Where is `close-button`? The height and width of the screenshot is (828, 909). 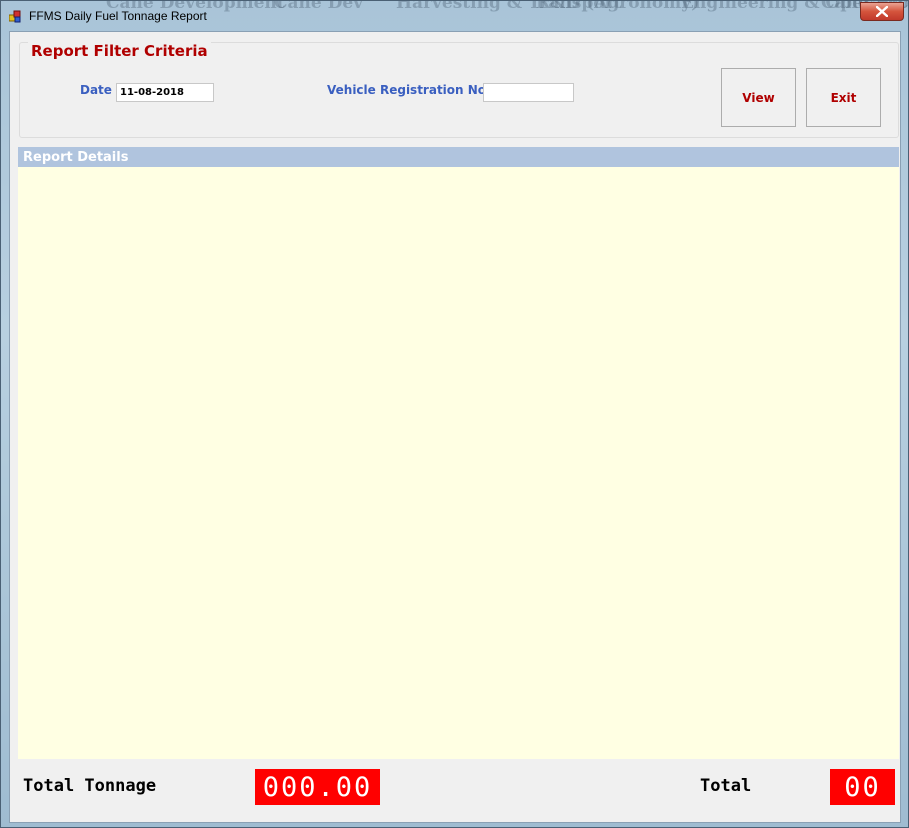 close-button is located at coordinates (882, 11).